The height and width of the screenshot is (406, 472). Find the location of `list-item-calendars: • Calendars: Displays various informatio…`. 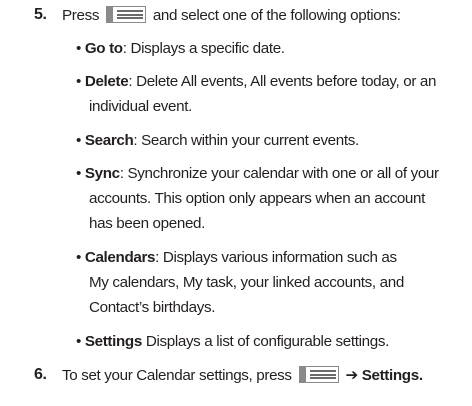

list-item-calendars: • Calendars: Displays various informatio… is located at coordinates (236, 257).